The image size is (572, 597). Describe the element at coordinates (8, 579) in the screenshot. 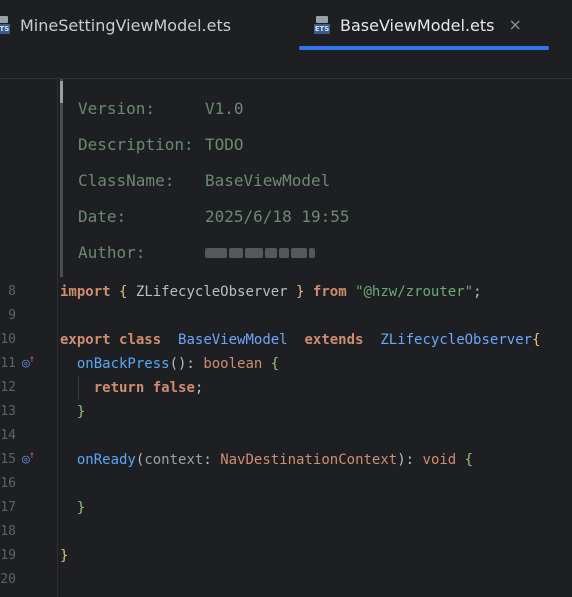

I see `line-number: 20` at that location.